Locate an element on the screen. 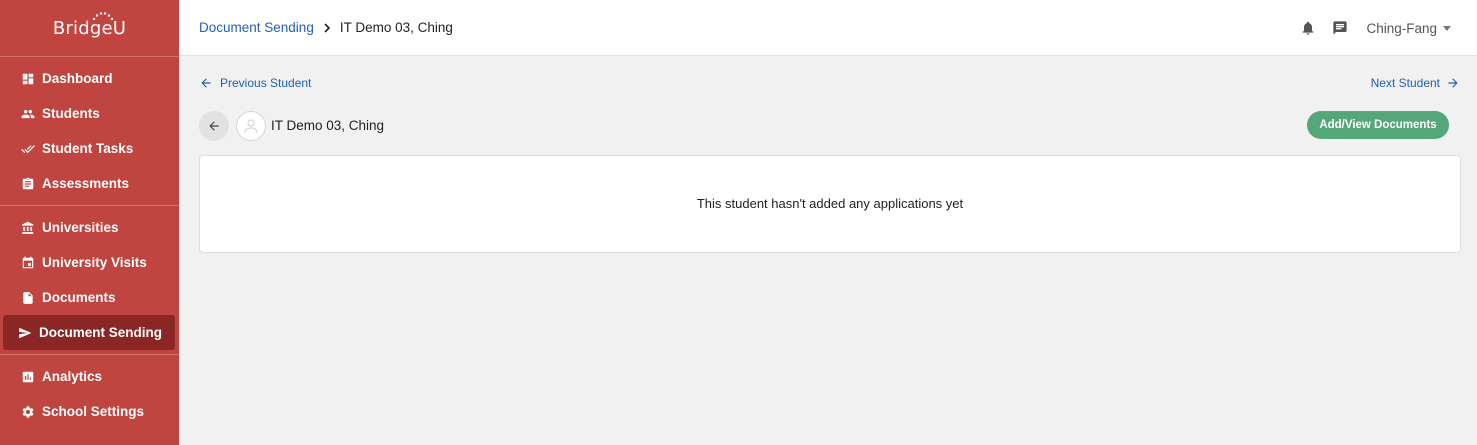 Image resolution: width=1477 pixels, height=445 pixels. breadcrumb-parent-link: Document Sending is located at coordinates (256, 27).